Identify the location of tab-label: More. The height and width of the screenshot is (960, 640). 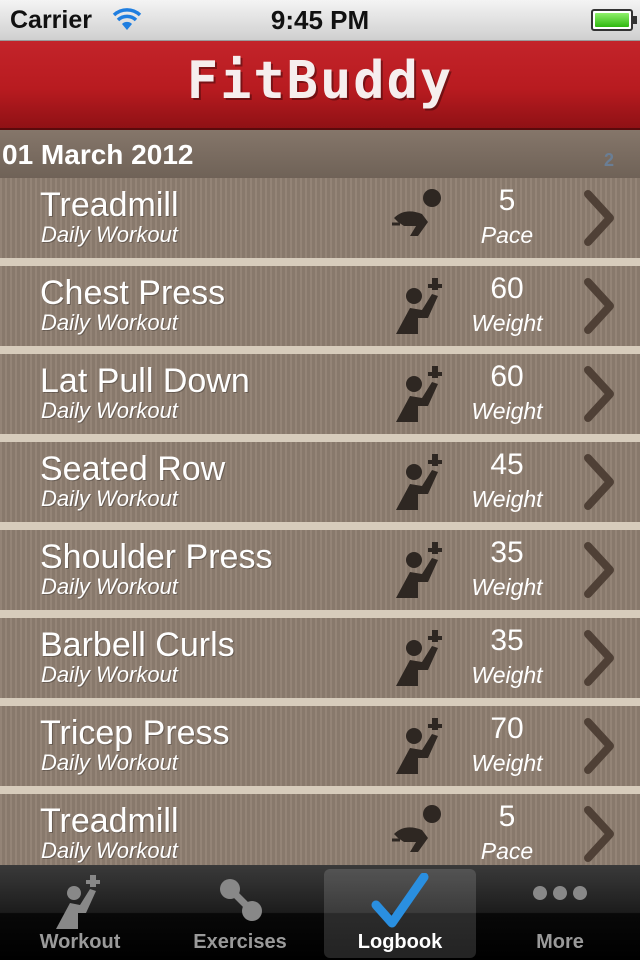
(560, 942).